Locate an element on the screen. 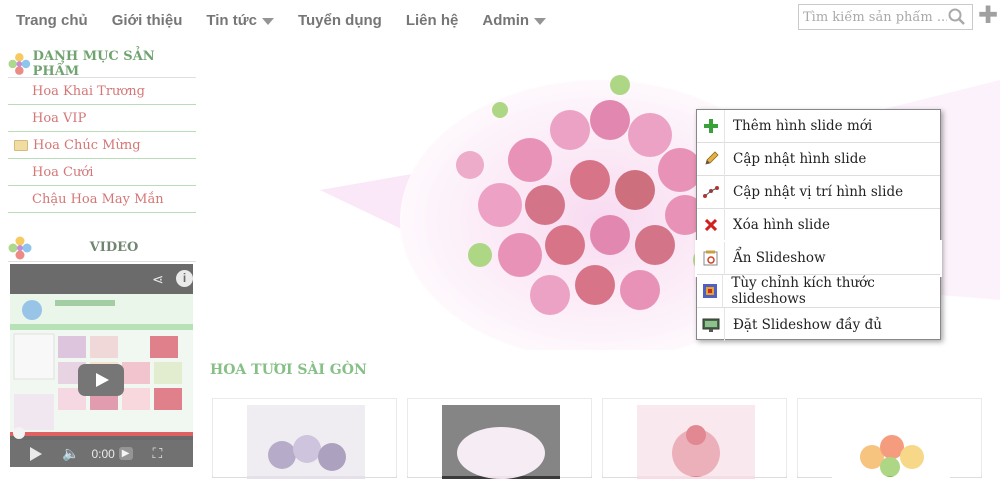 The height and width of the screenshot is (479, 1004). menu-item-edit-slide: Cập nhật hình slide is located at coordinates (818, 159).